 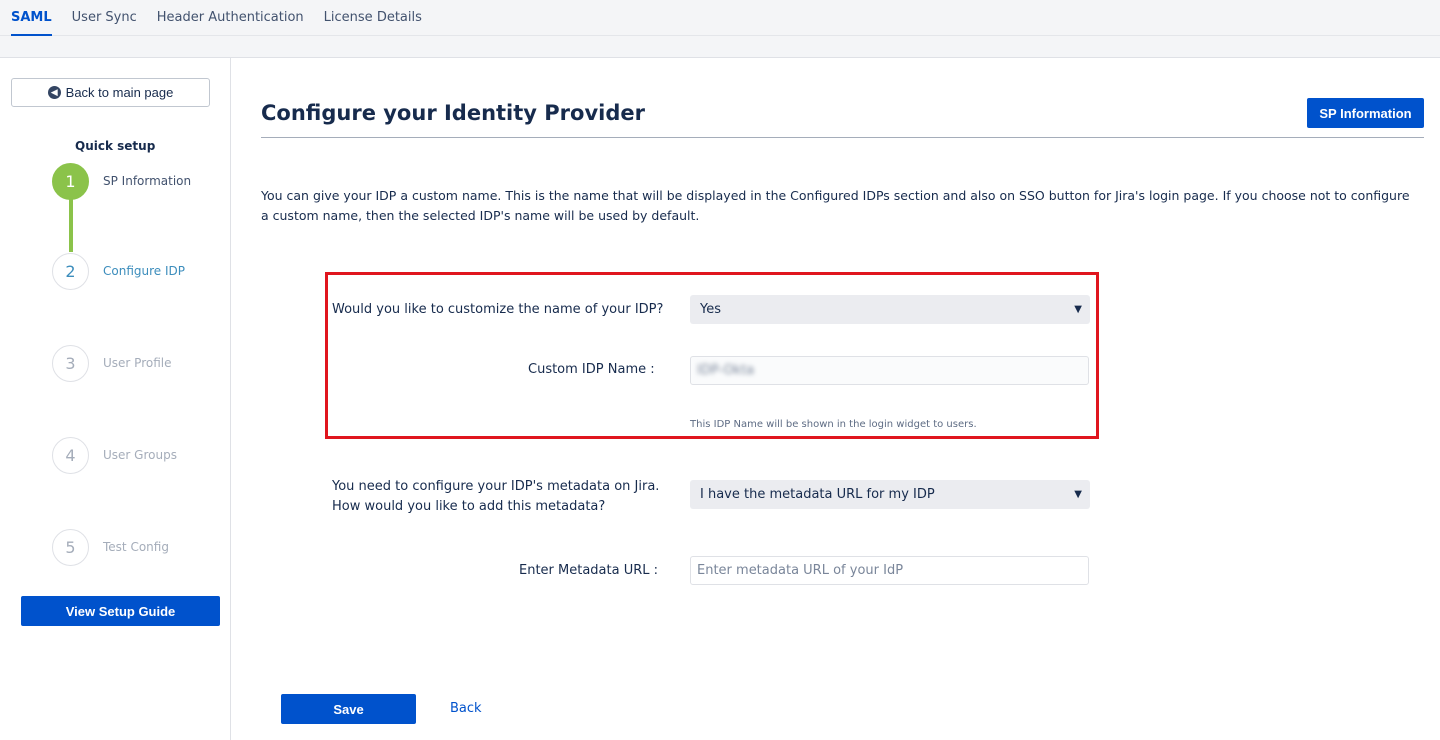 I want to click on arrow-left-circle-icon: ◀, so click(x=54, y=92).